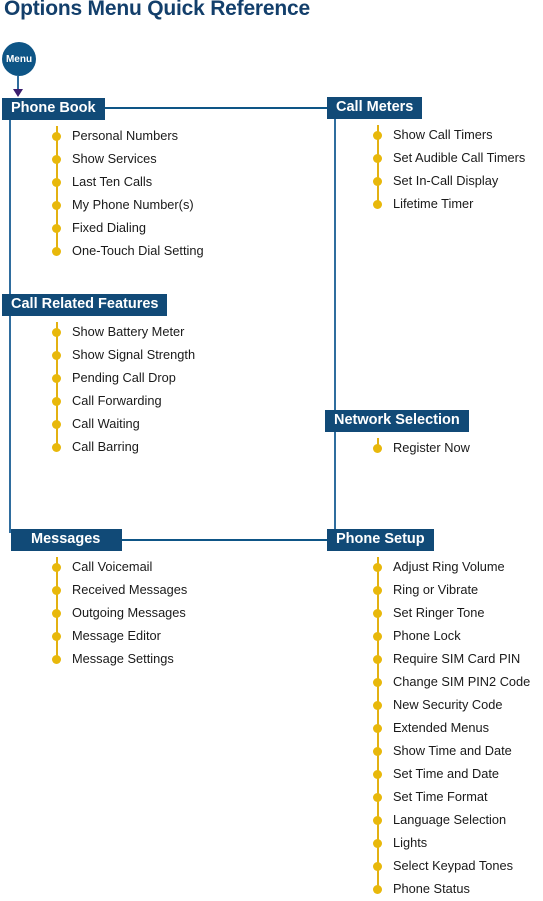 This screenshot has width=543, height=901. I want to click on section-header-call-related-features: Call Related Features, so click(85, 305).